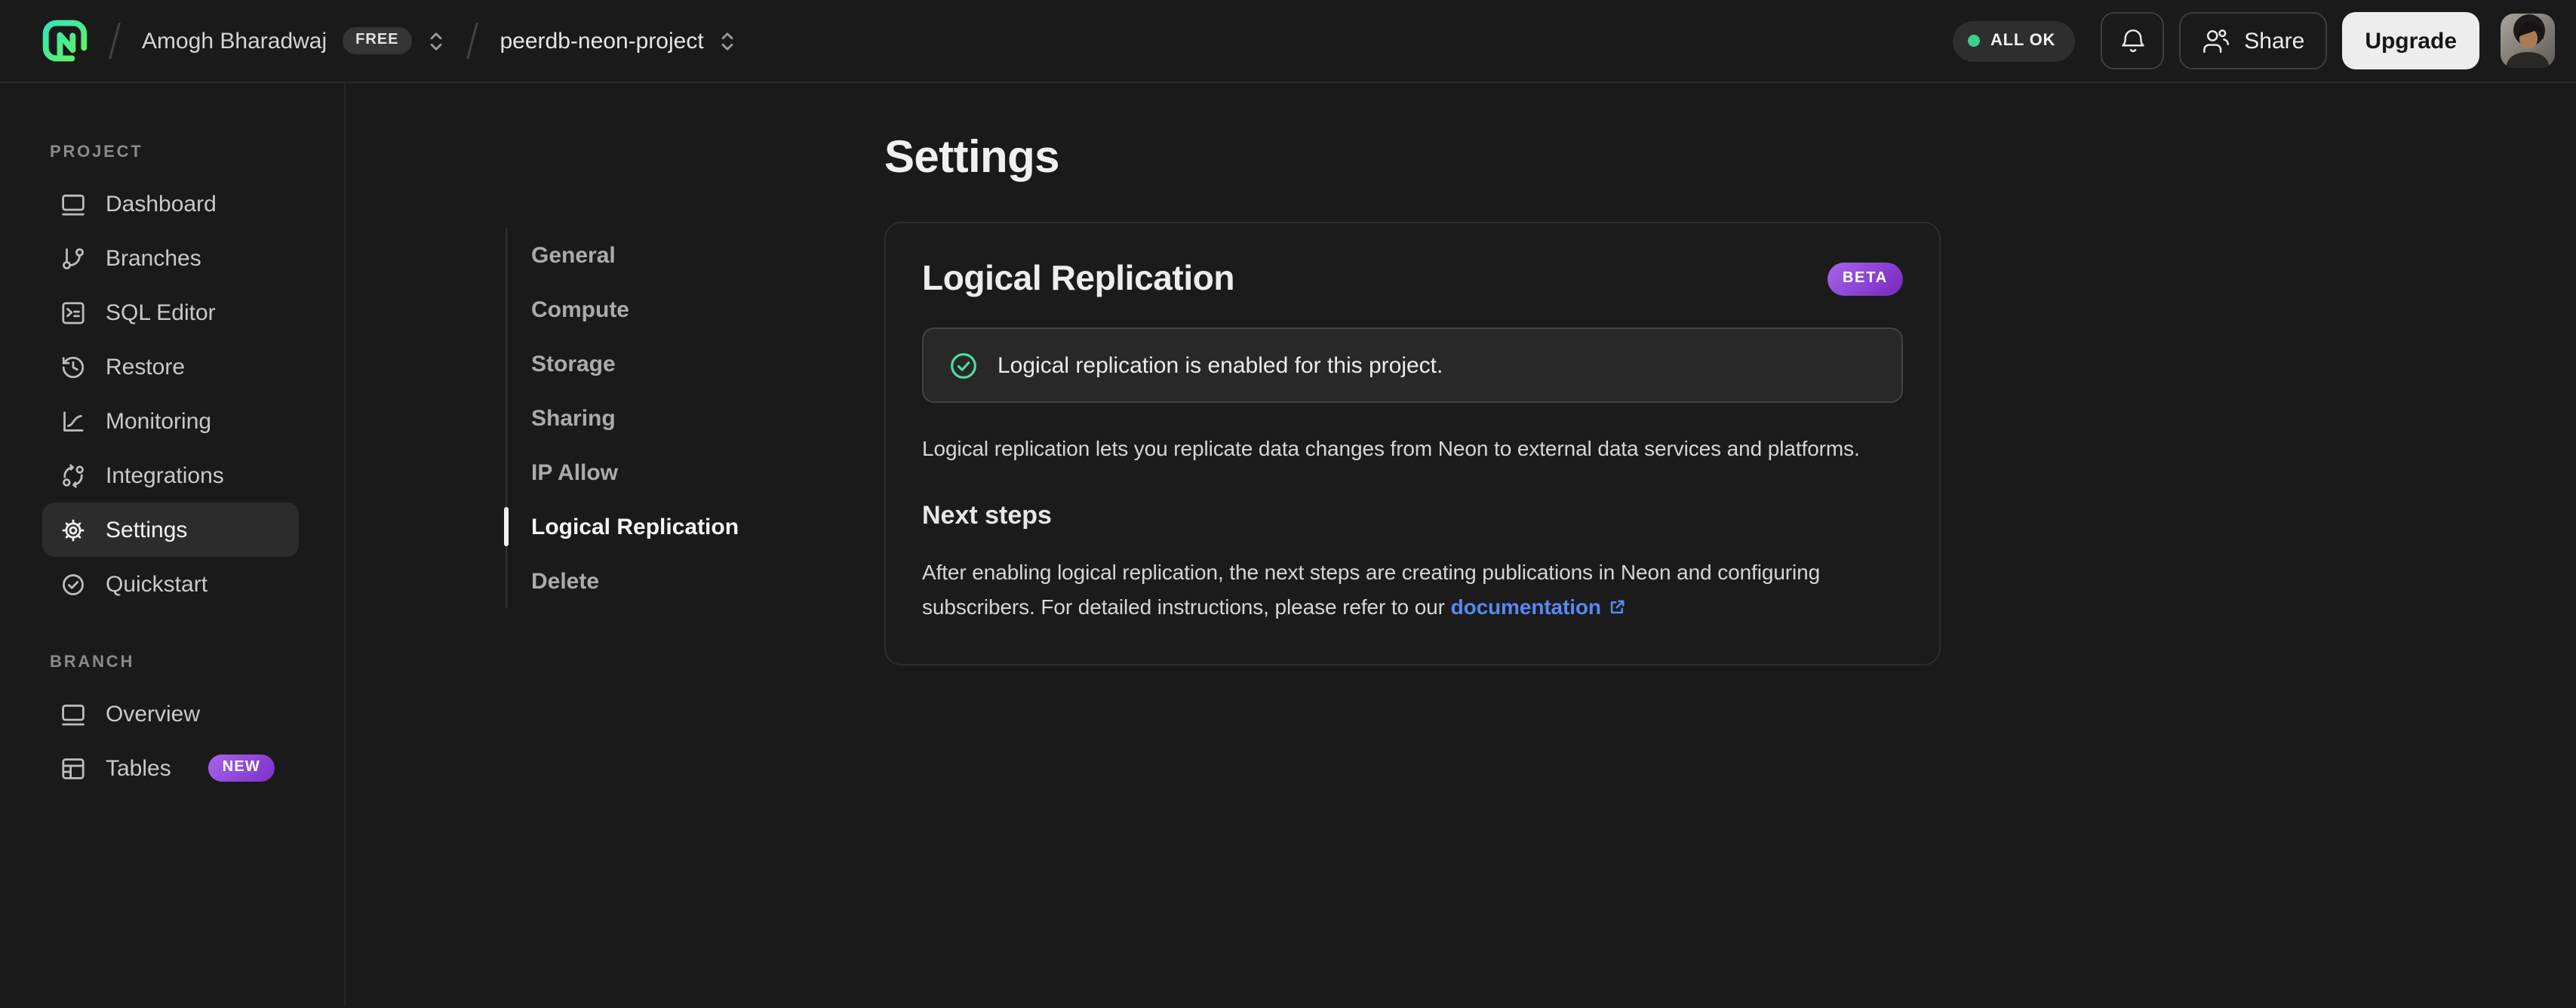  What do you see at coordinates (73, 529) in the screenshot?
I see `gear-icon` at bounding box center [73, 529].